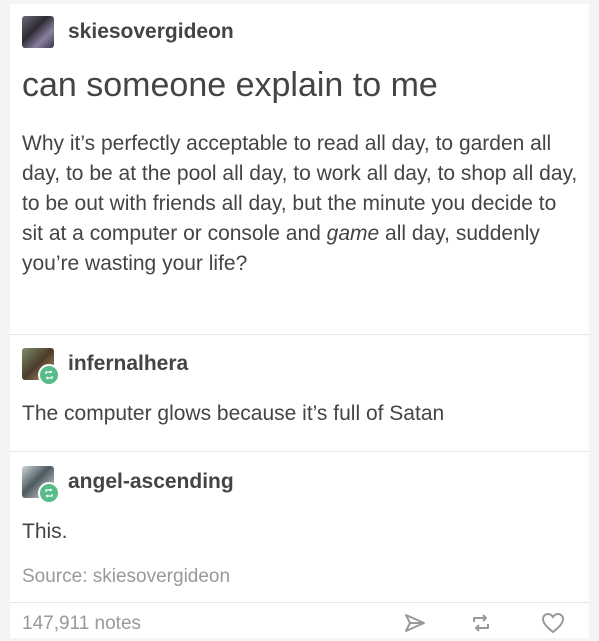 Image resolution: width=599 pixels, height=641 pixels. What do you see at coordinates (45, 531) in the screenshot?
I see `reblog-text: This.` at bounding box center [45, 531].